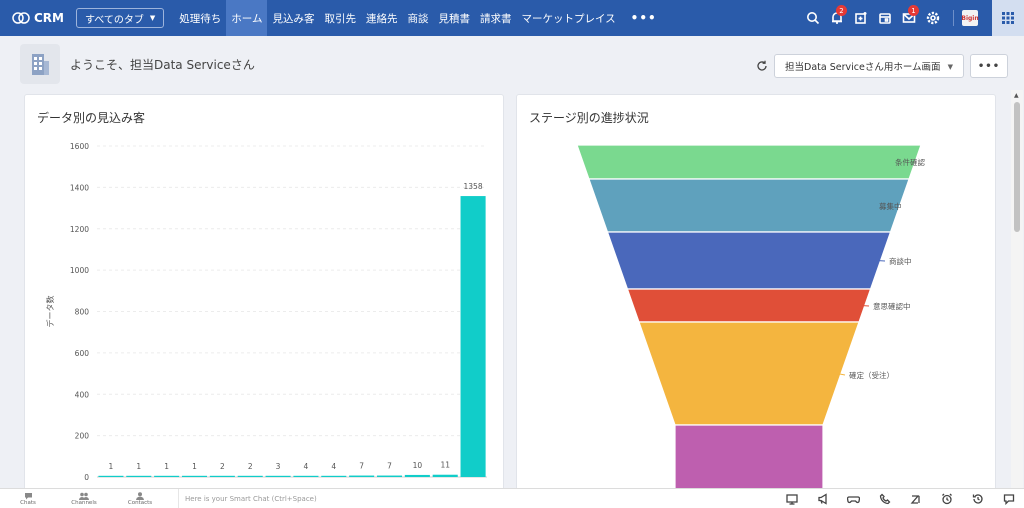  What do you see at coordinates (791, 498) in the screenshot?
I see `screen-share-icon` at bounding box center [791, 498].